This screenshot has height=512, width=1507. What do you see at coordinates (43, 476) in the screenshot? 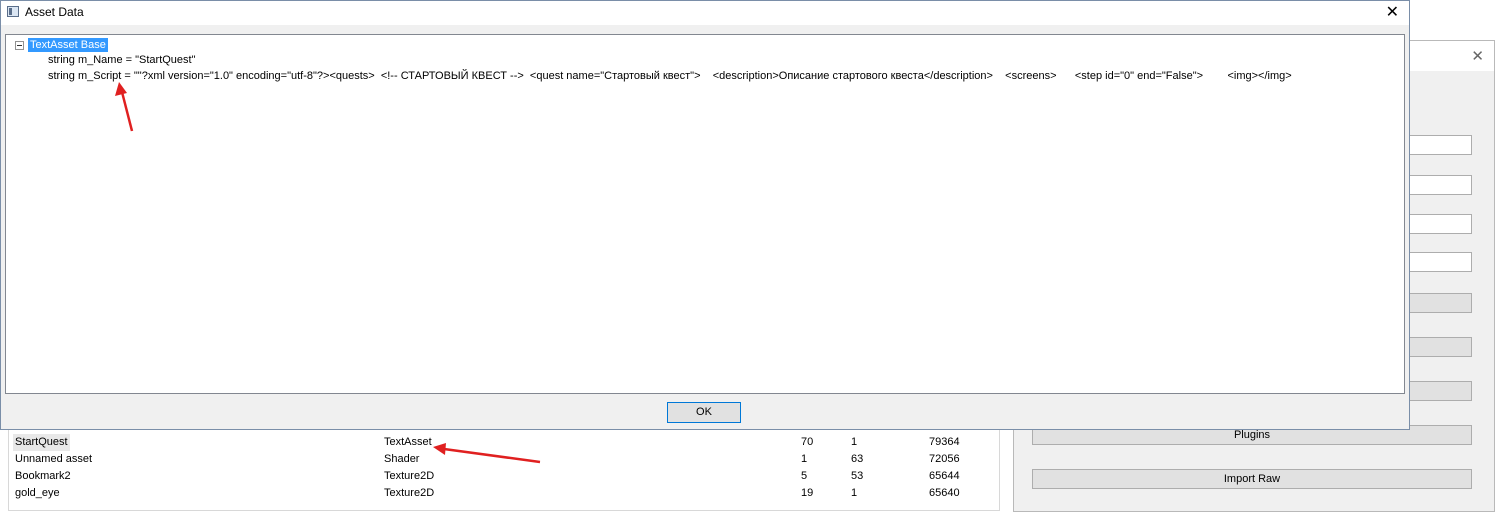
I see `asset-name: Bookmark2` at bounding box center [43, 476].